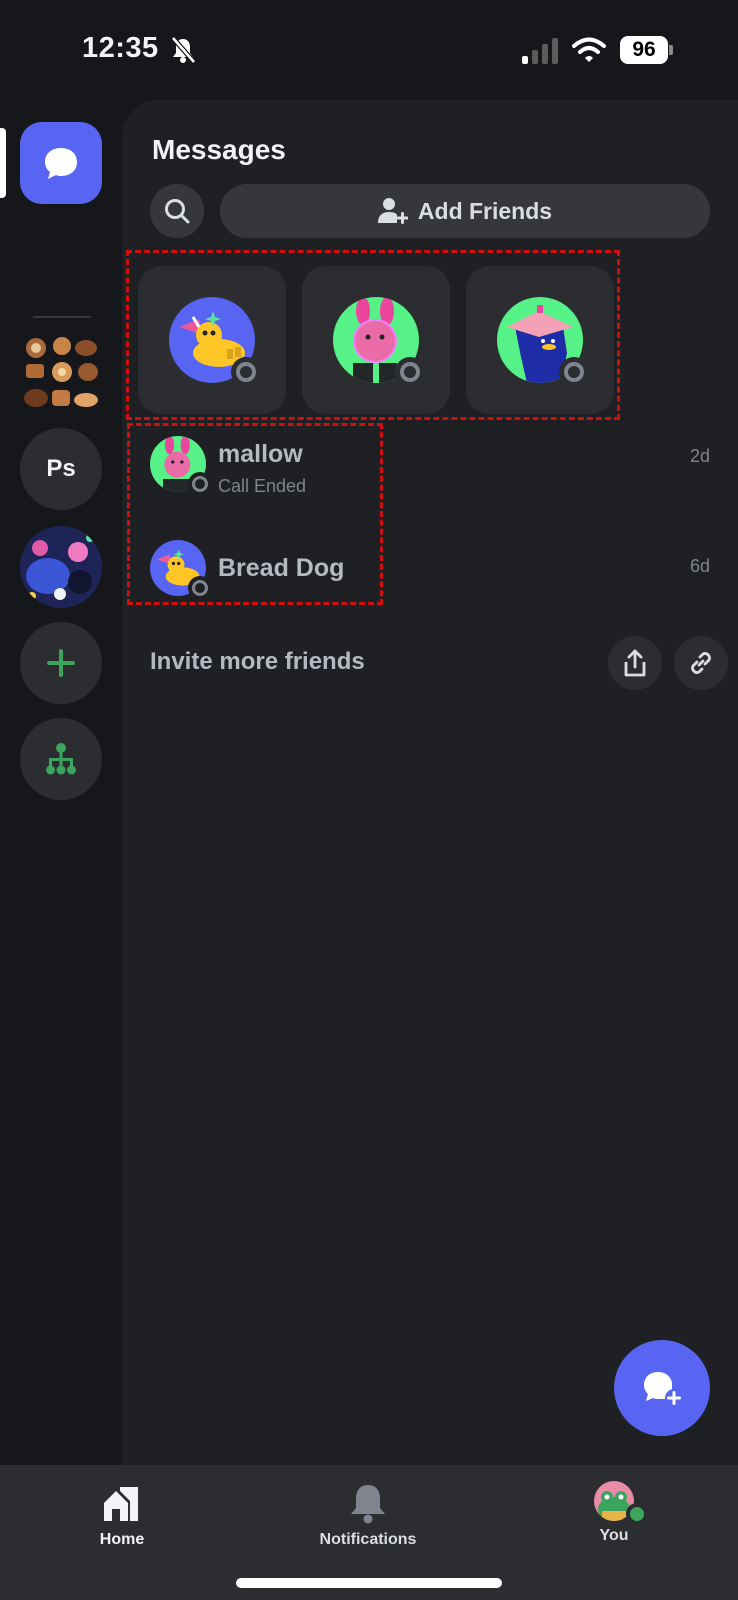 The width and height of the screenshot is (738, 1600). I want to click on direct-messages-button, so click(61, 163).